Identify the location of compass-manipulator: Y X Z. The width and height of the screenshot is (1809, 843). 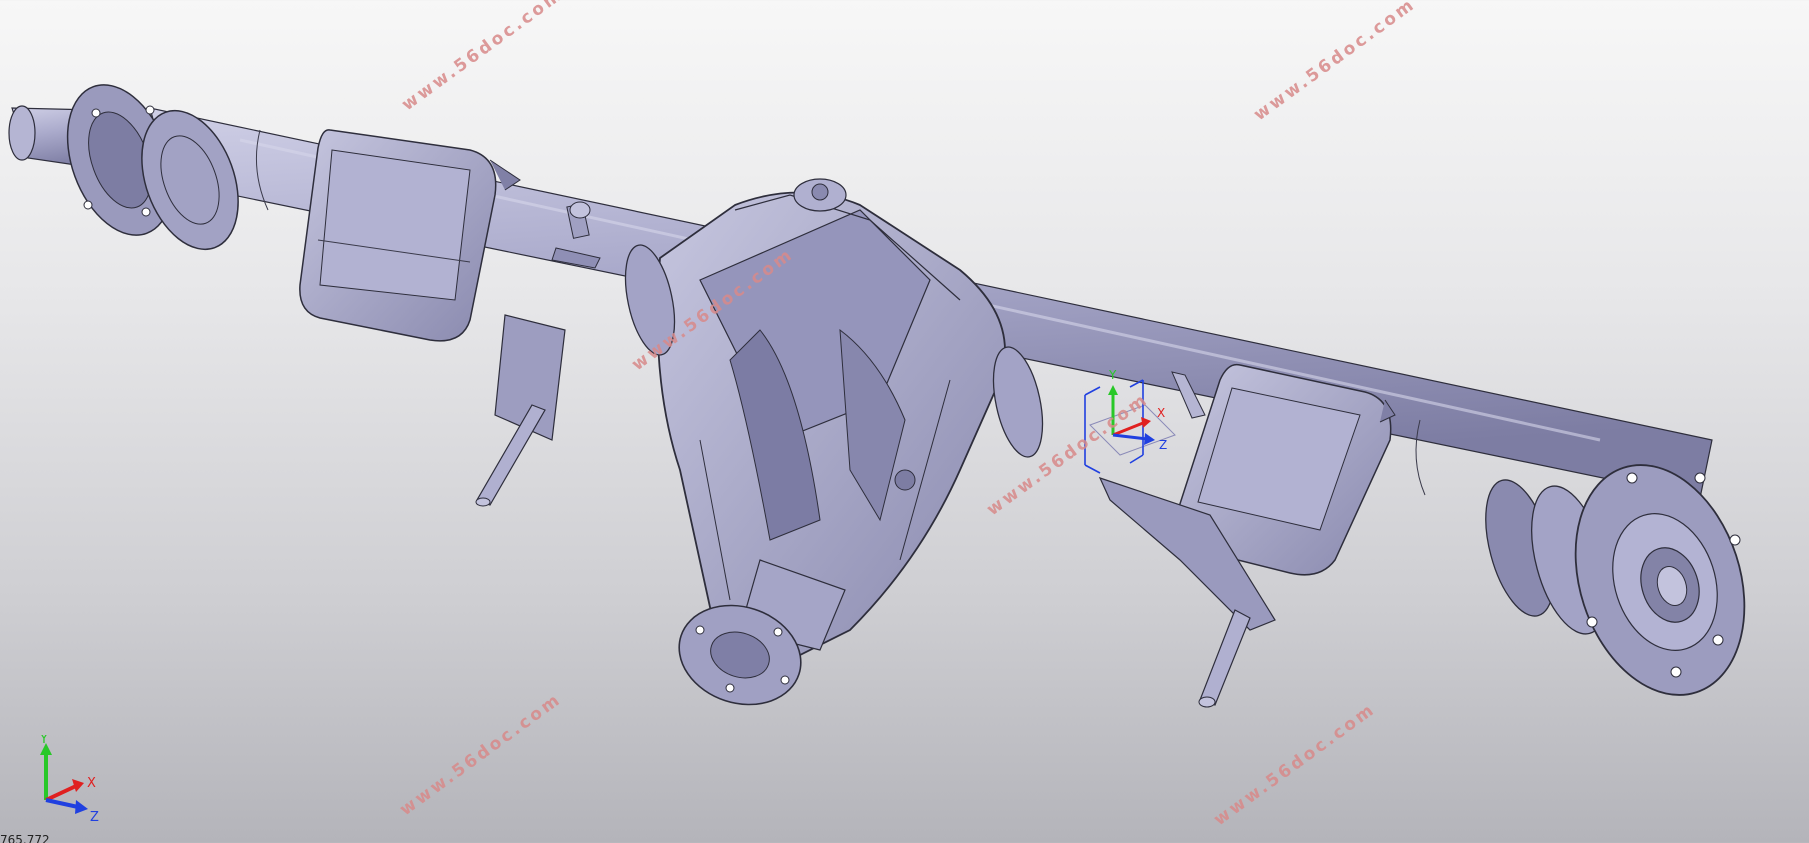
(1130, 425).